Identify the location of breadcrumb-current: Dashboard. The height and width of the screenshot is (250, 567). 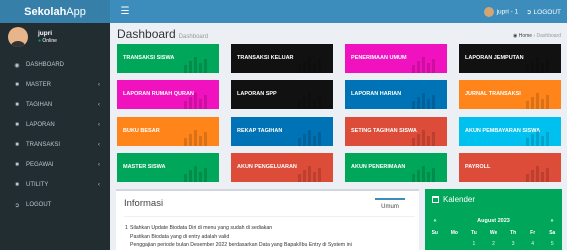
(548, 36).